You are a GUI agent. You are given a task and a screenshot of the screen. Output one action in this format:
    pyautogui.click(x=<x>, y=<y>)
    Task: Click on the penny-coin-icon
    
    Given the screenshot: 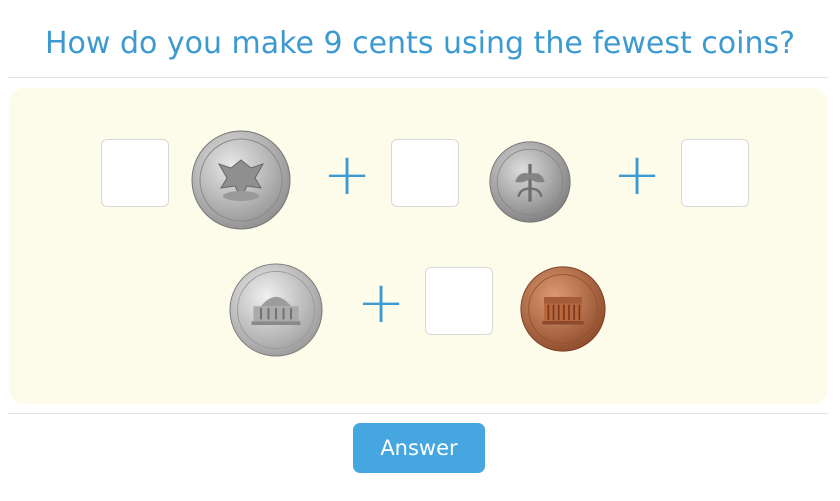 What is the action you would take?
    pyautogui.click(x=563, y=309)
    